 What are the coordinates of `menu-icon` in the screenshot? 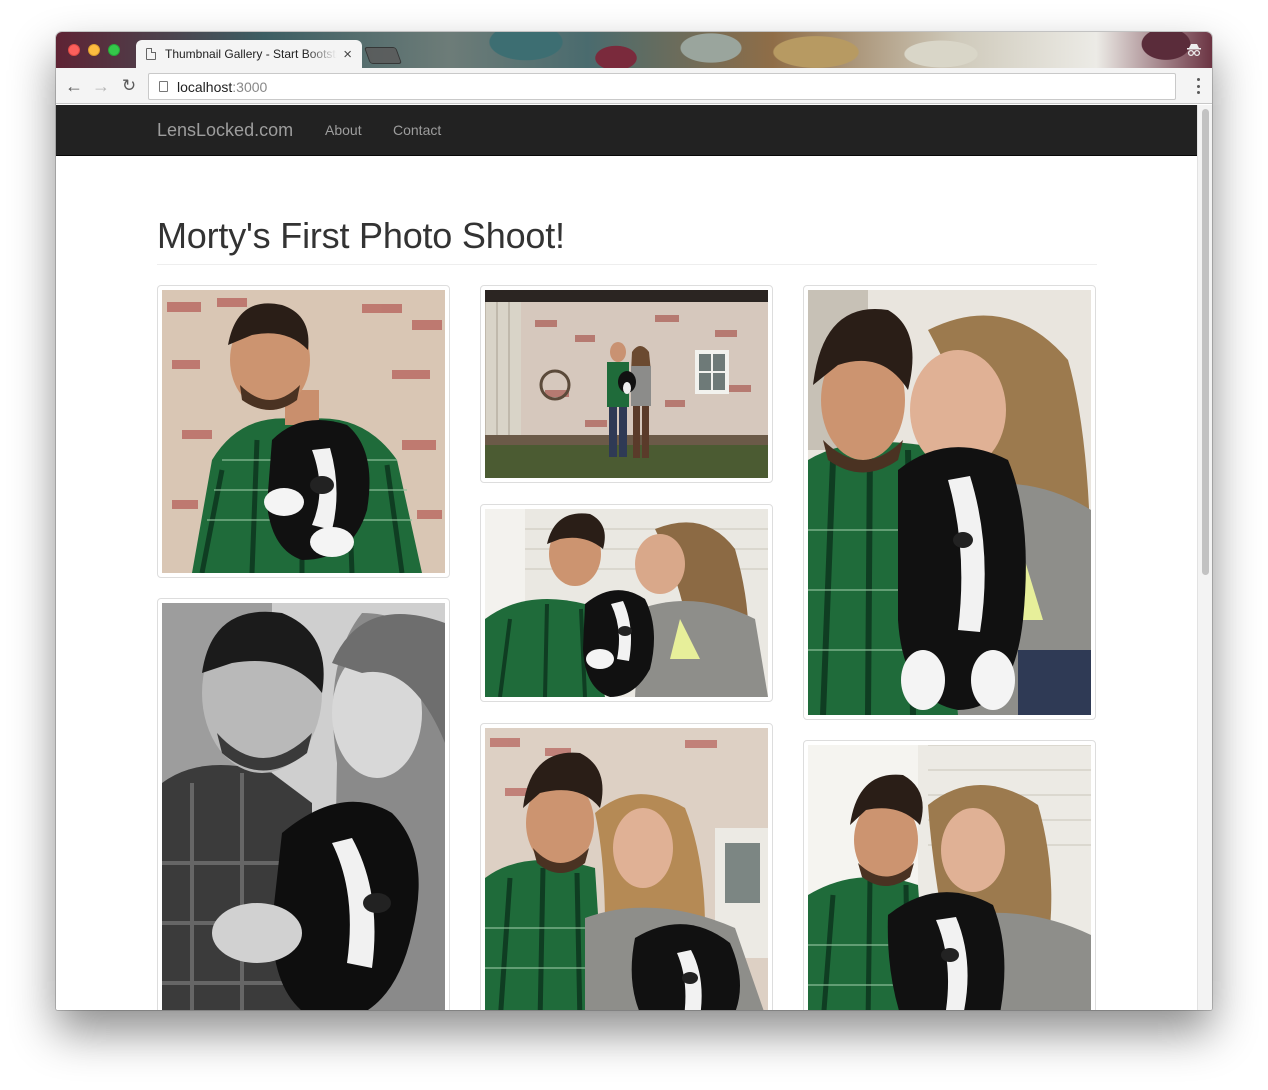 It's located at (1198, 86).